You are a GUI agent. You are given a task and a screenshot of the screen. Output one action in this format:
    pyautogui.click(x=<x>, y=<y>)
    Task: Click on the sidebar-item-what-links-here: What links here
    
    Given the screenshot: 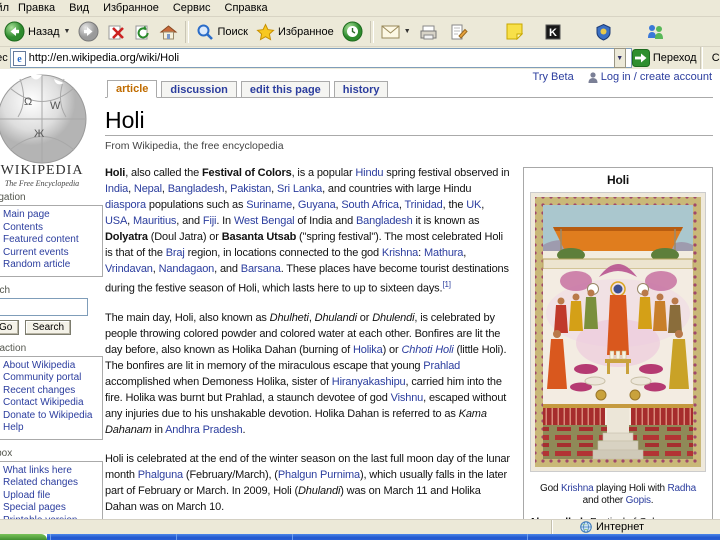 What is the action you would take?
    pyautogui.click(x=51, y=471)
    